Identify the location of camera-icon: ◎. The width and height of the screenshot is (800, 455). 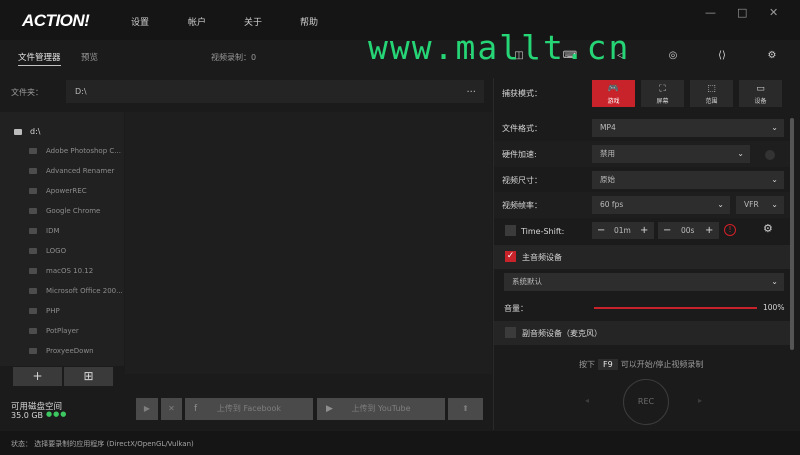
(673, 57).